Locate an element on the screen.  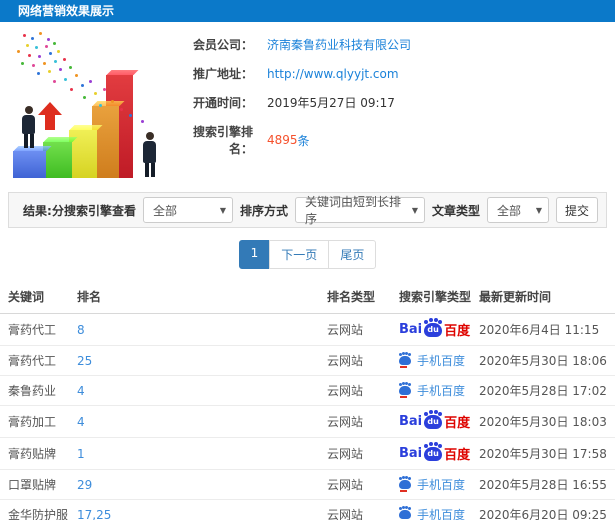
table-row: 膏药代工 8 云网站 Bai du 百度 2020年6月4日 11:15 is located at coordinates (307, 329).